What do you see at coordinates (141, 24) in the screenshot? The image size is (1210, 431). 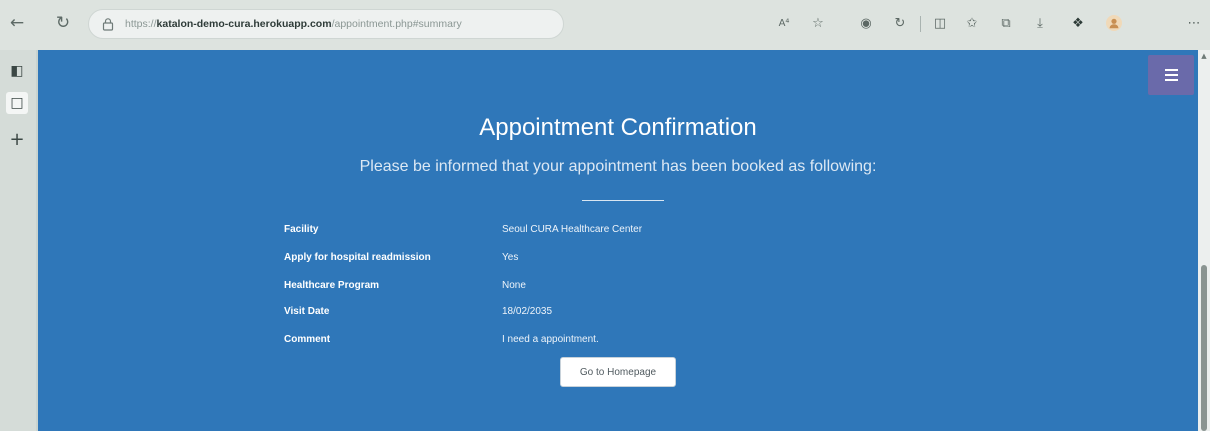 I see `url-protocol: https://` at bounding box center [141, 24].